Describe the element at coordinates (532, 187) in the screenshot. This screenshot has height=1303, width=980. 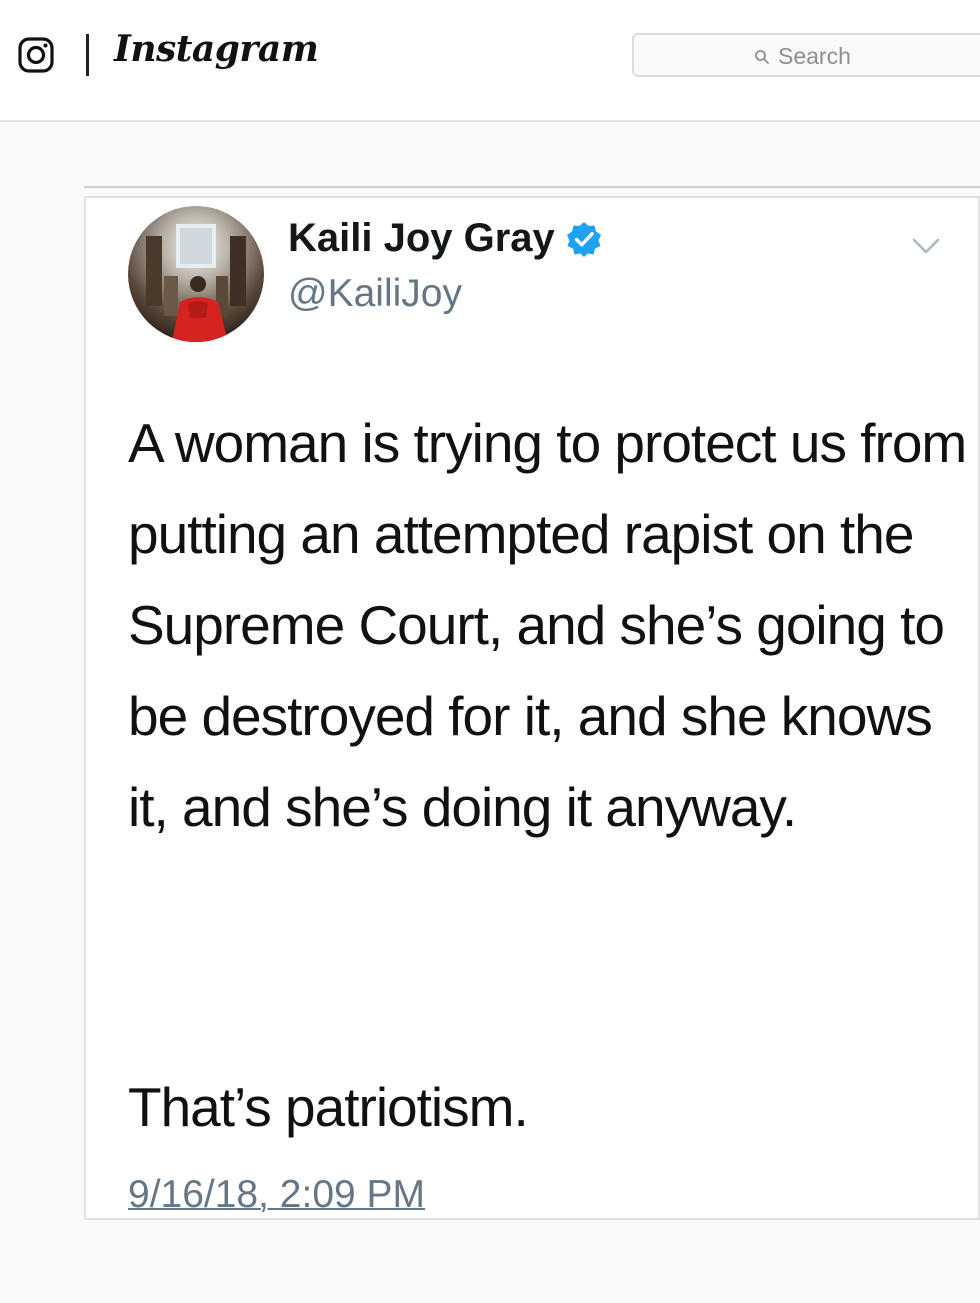
I see `post-frame-edge` at that location.